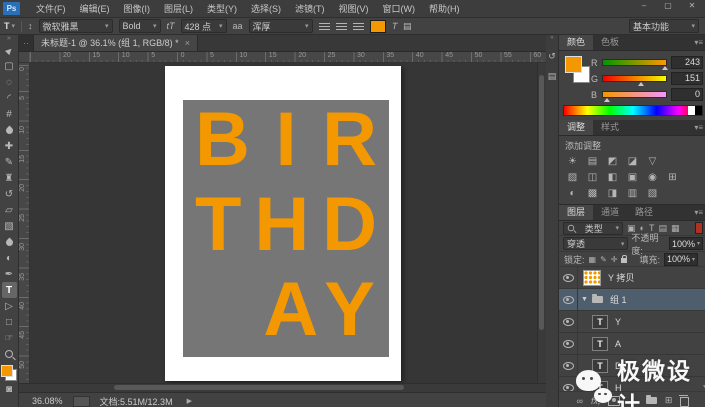  I want to click on hand-tool: ☞, so click(9, 338).